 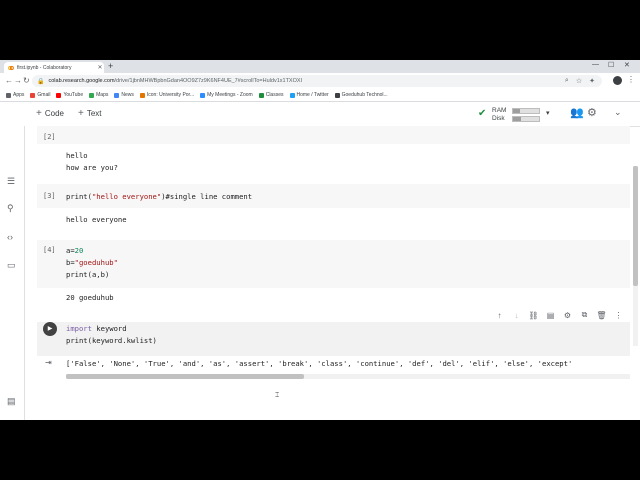 What do you see at coordinates (48, 362) in the screenshot?
I see `clear-output-icon: ⇥` at bounding box center [48, 362].